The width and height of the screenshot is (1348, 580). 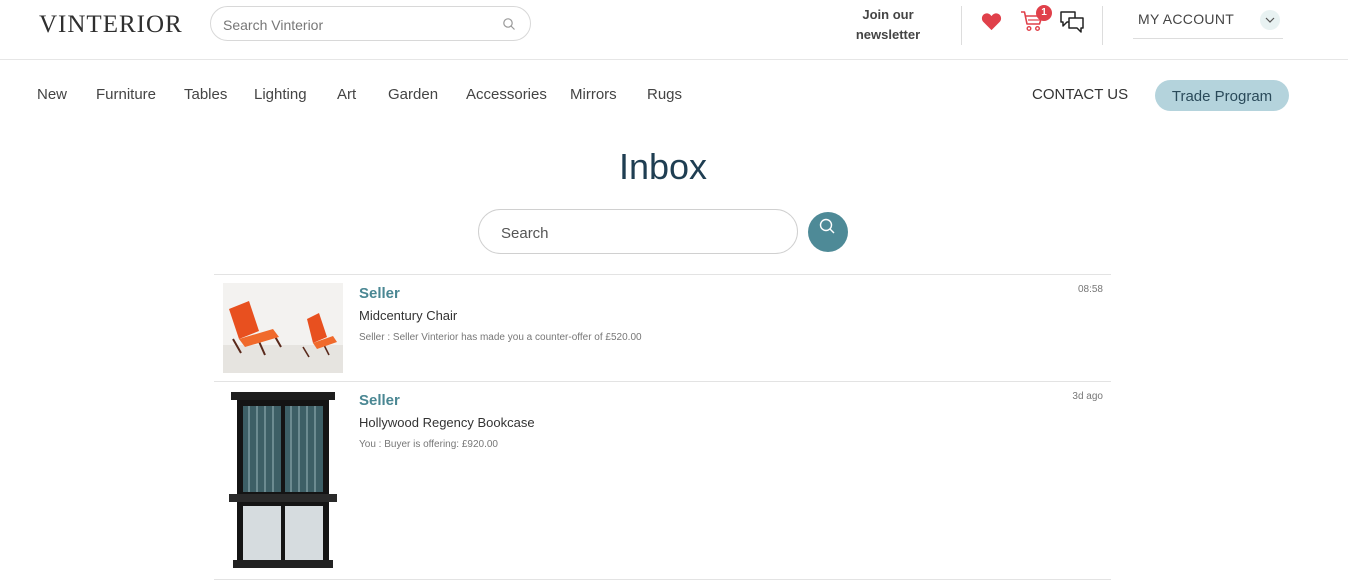 I want to click on account-menu: MY ACCOUNT, so click(x=1208, y=23).